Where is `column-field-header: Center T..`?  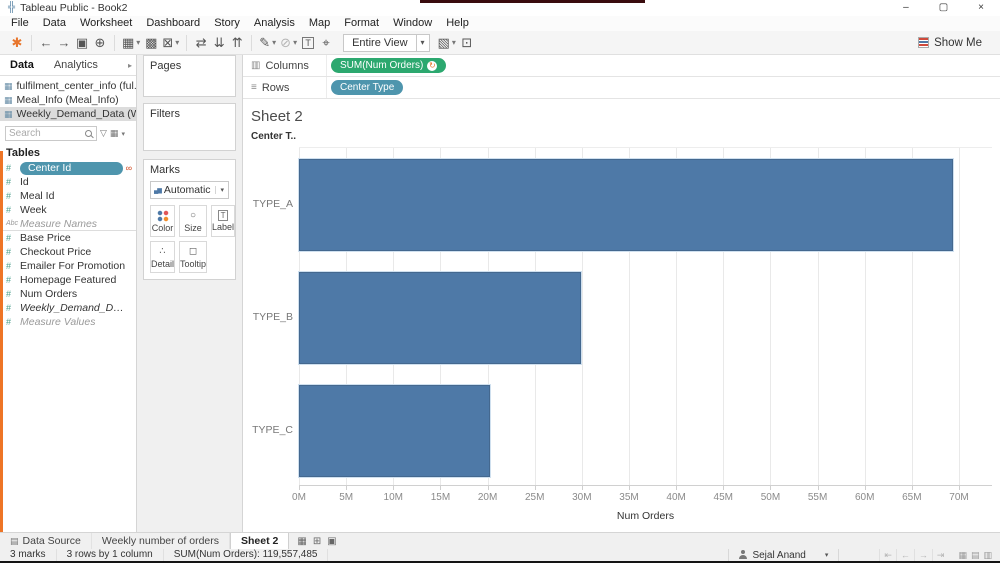
column-field-header: Center T.. is located at coordinates (625, 139).